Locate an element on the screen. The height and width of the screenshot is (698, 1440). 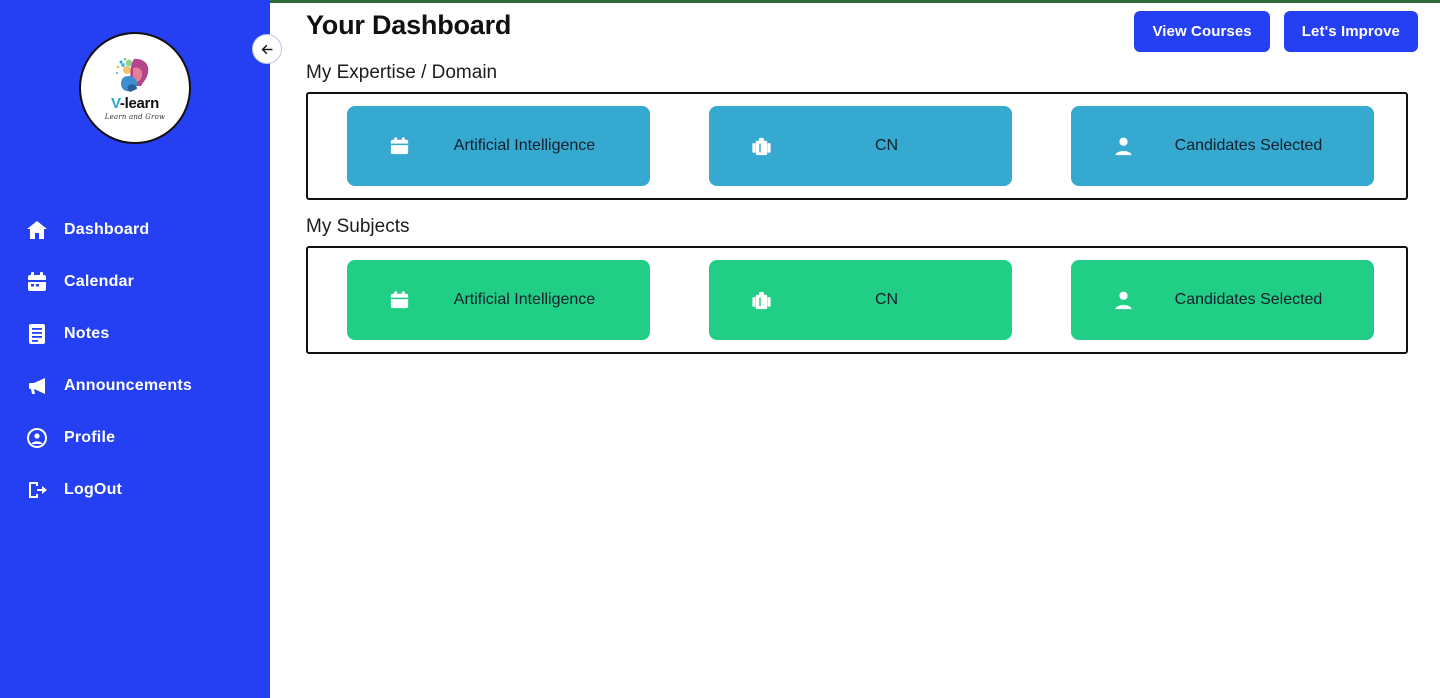
arrow-left-icon is located at coordinates (266, 49).